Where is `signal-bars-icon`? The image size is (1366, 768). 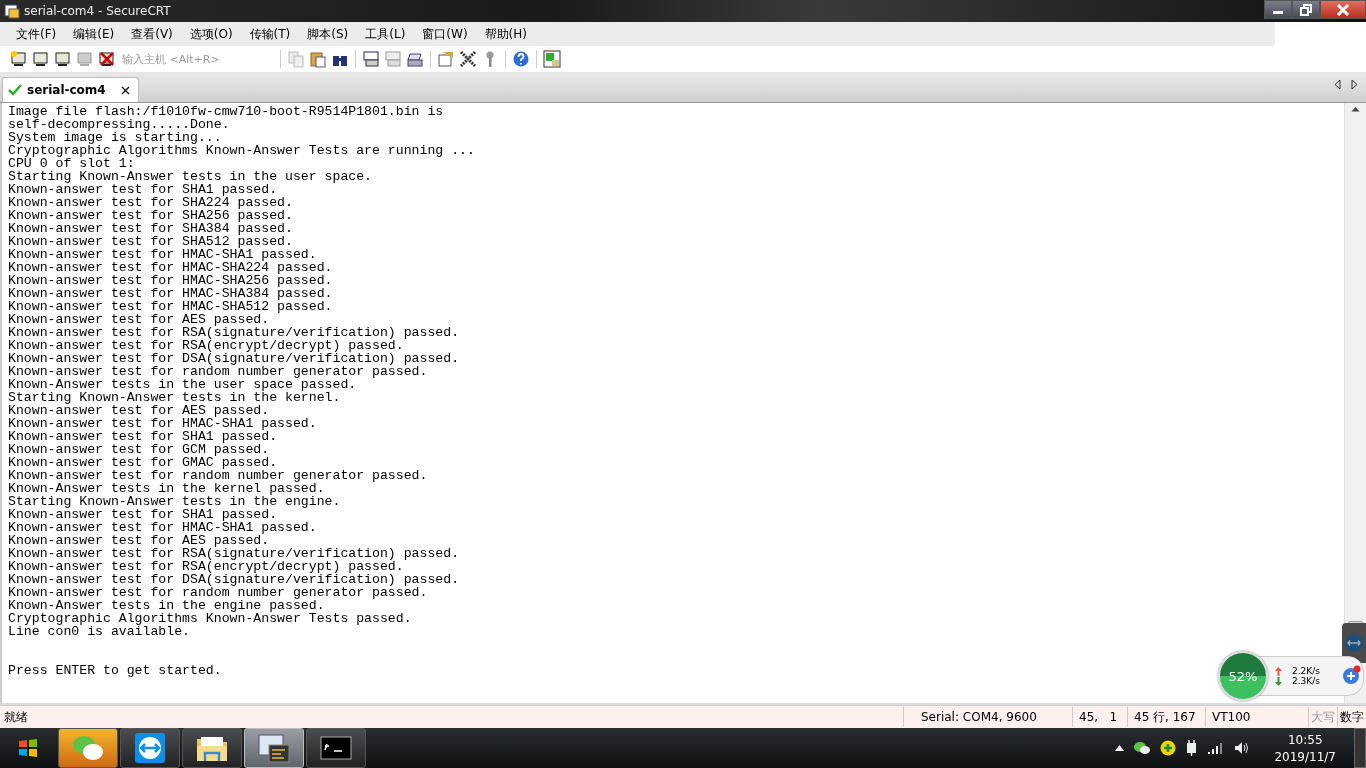
signal-bars-icon is located at coordinates (1216, 748).